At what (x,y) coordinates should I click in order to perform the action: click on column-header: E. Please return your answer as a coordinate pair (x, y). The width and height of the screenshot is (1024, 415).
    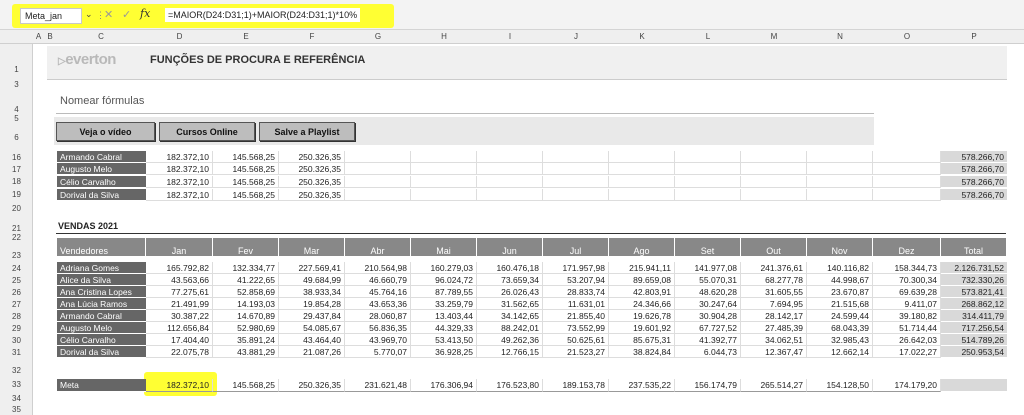
    Looking at the image, I should click on (246, 36).